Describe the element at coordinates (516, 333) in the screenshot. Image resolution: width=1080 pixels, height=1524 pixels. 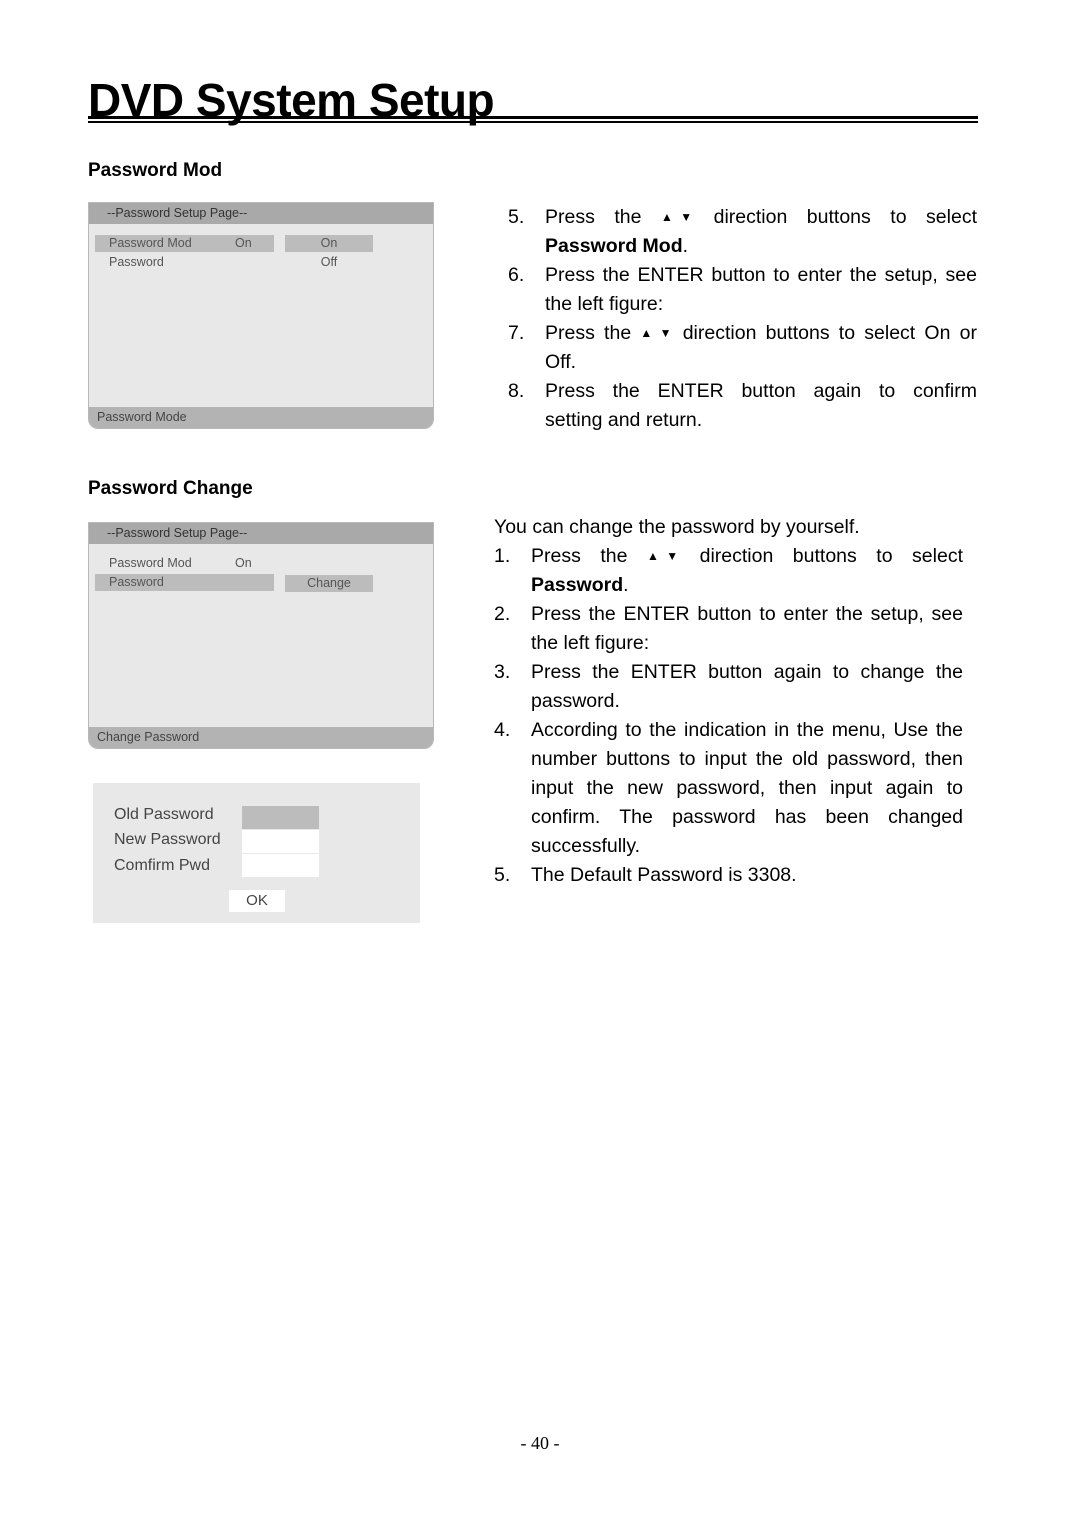
I see `step-number: 7.` at that location.